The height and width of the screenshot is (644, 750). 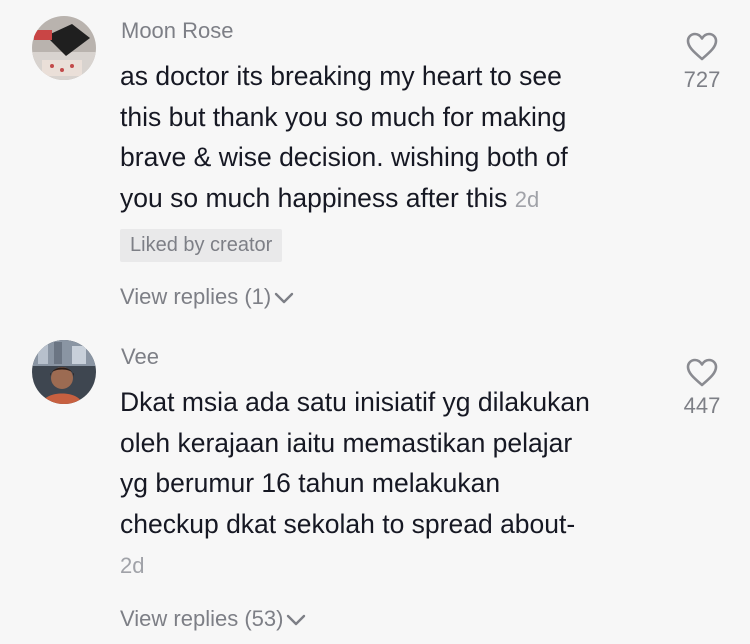 What do you see at coordinates (177, 31) in the screenshot?
I see `comment-username: Moon Rose` at bounding box center [177, 31].